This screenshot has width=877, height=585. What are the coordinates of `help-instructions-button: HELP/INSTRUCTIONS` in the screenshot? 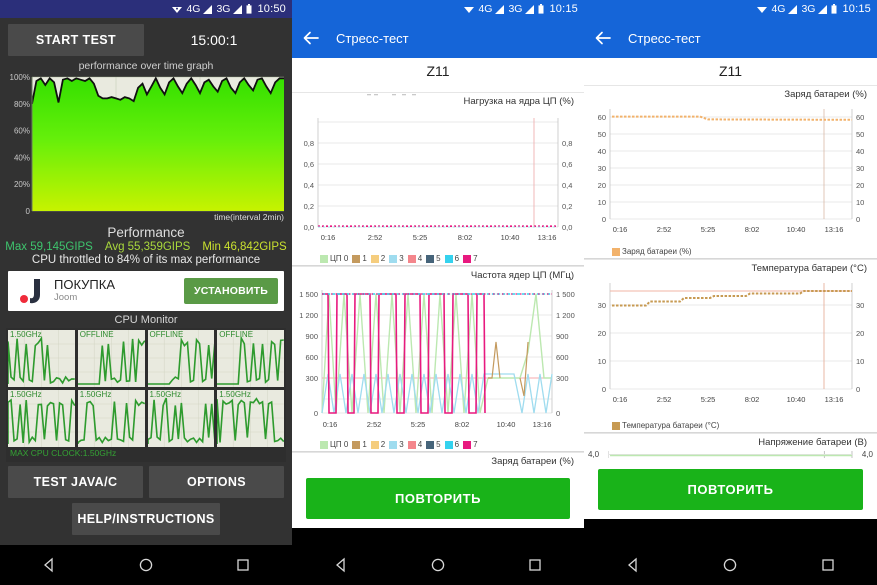 It's located at (146, 519).